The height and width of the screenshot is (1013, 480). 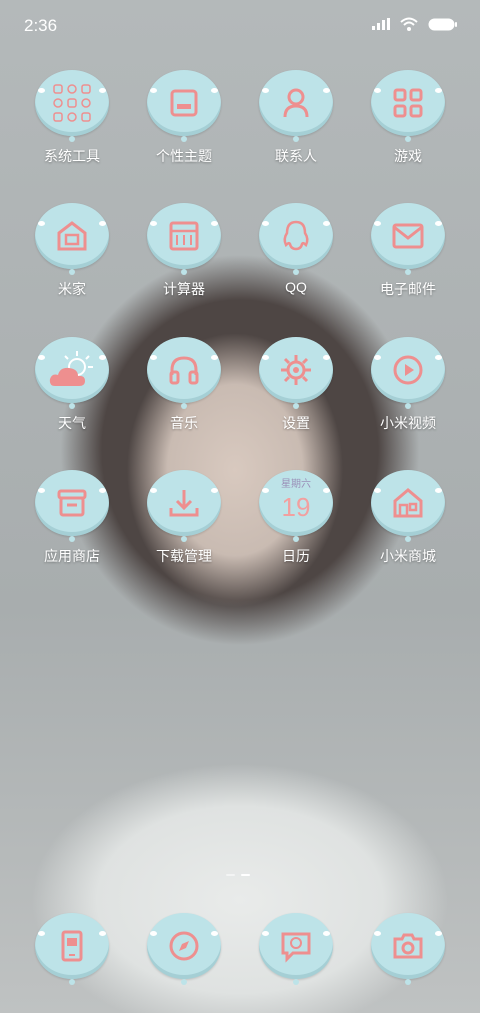 I want to click on app-label: 联系人, so click(x=296, y=156).